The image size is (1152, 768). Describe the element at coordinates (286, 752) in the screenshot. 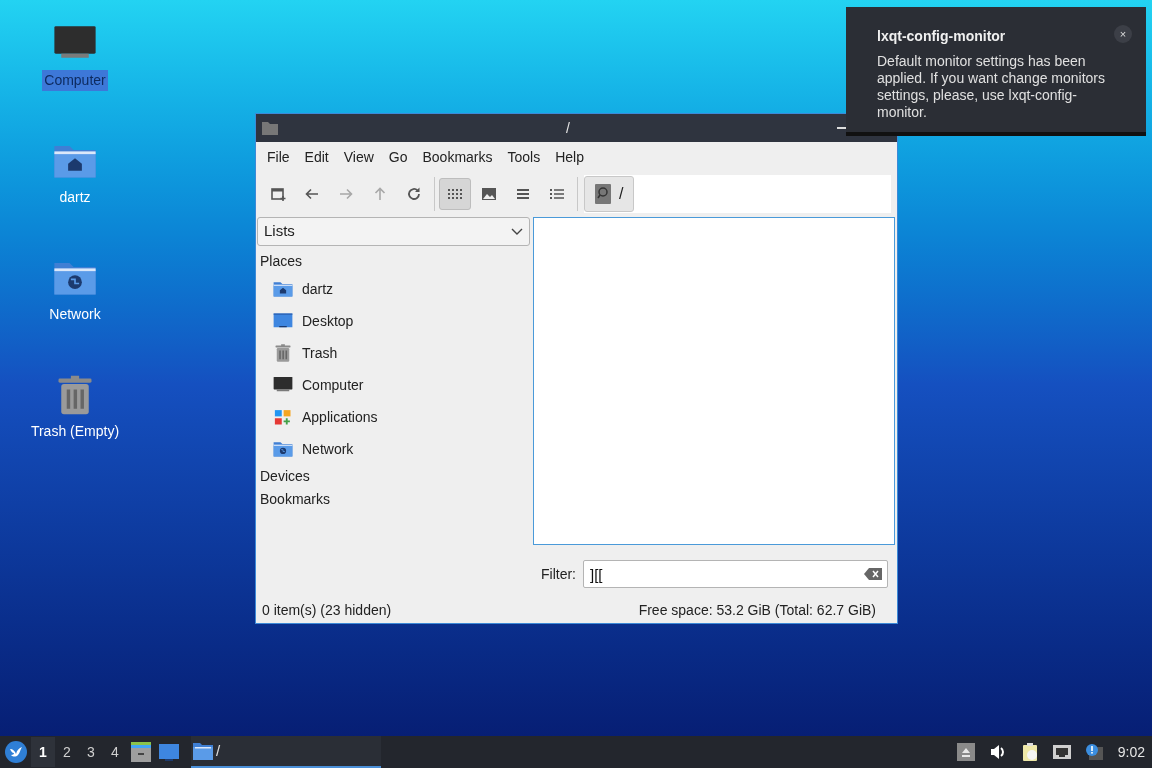

I see `taskbar-window-button: /` at that location.